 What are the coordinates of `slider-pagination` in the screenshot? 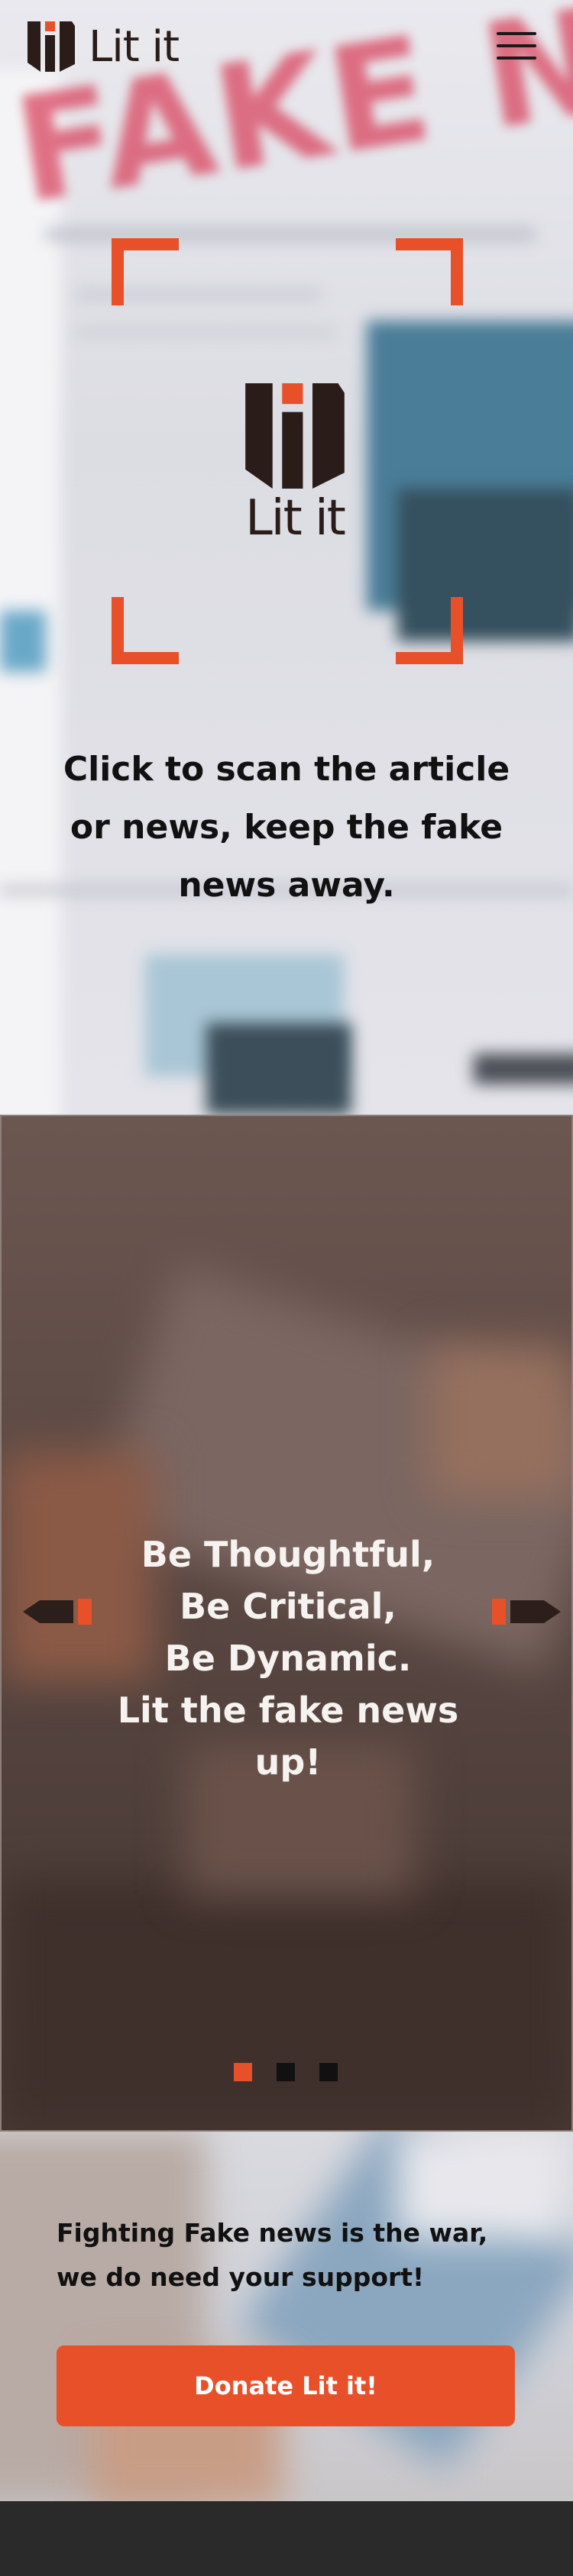 It's located at (287, 2072).